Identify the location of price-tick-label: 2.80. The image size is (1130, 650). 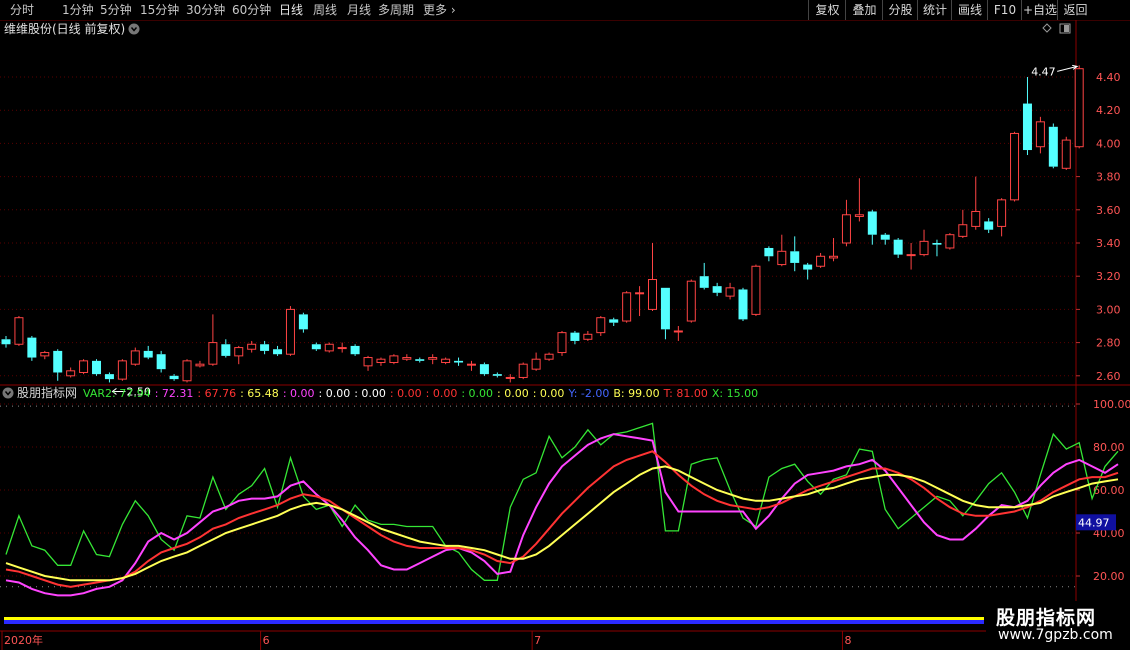
(1108, 343).